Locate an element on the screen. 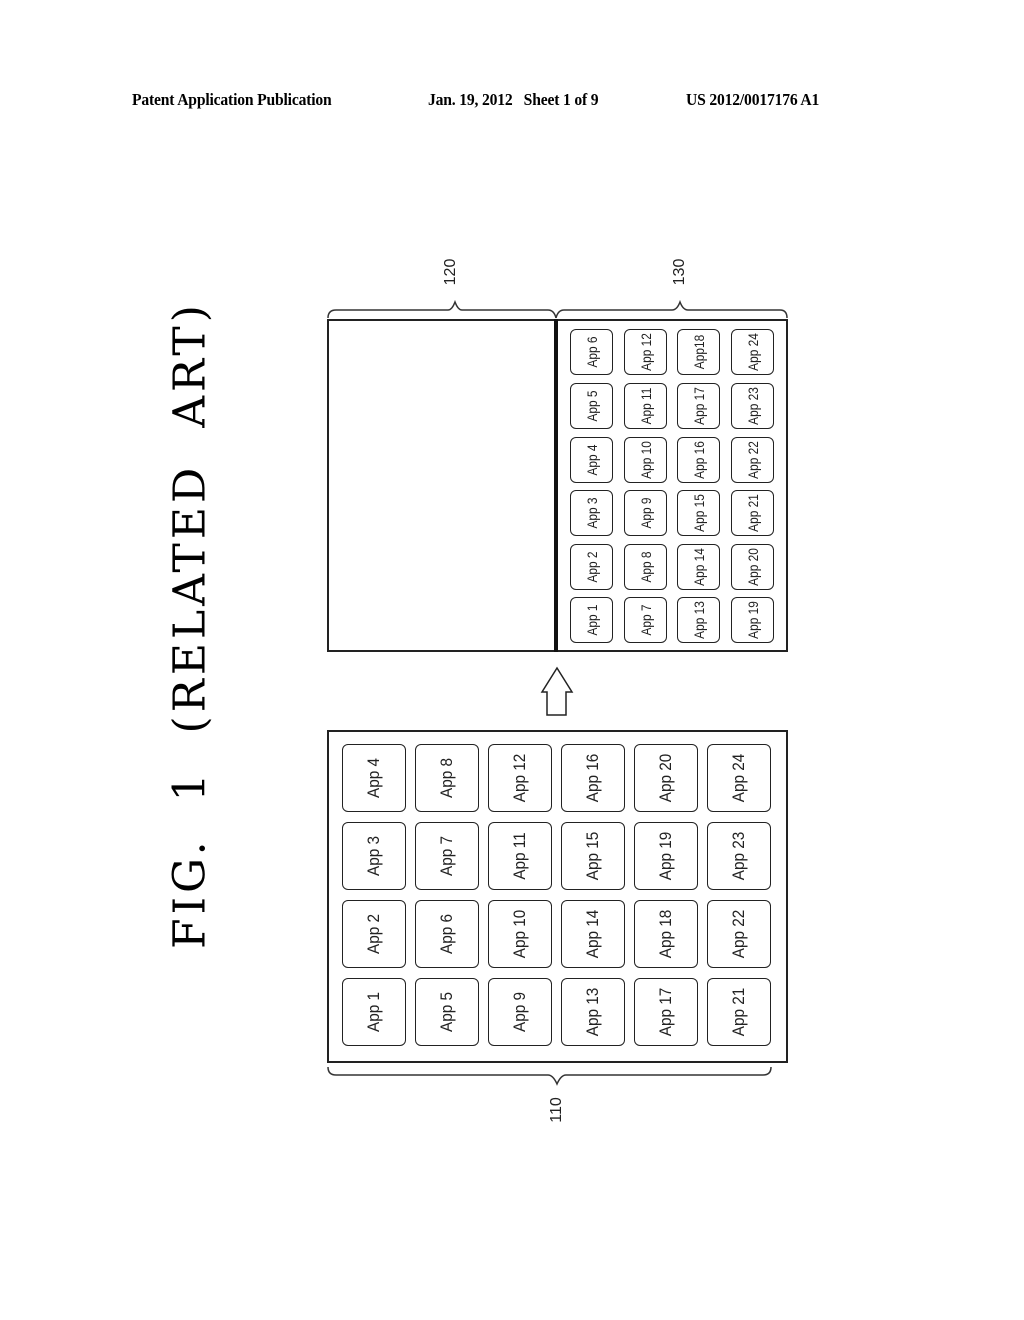  app-icon: App 18 is located at coordinates (666, 934).